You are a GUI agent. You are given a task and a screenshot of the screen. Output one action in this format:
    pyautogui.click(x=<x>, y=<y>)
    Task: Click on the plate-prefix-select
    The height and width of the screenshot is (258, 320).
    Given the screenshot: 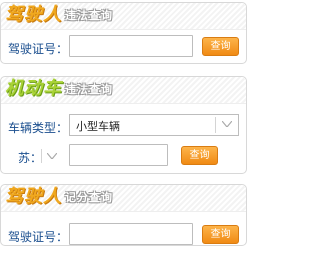 What is the action you would take?
    pyautogui.click(x=55, y=156)
    